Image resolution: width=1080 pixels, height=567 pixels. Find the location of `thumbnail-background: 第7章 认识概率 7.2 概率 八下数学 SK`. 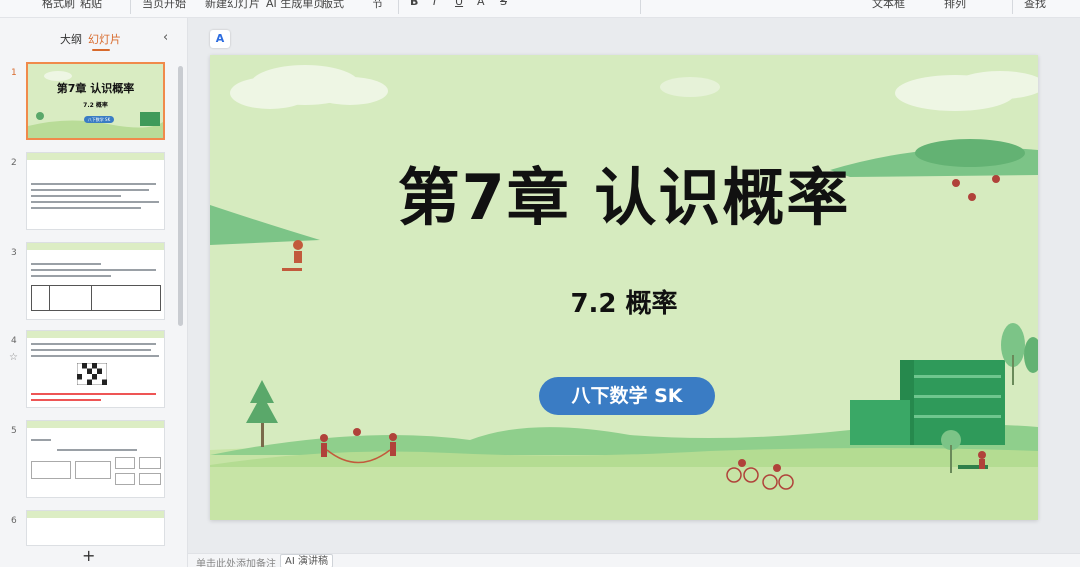

thumbnail-background: 第7章 认识概率 7.2 概率 八下数学 SK is located at coordinates (95, 101).